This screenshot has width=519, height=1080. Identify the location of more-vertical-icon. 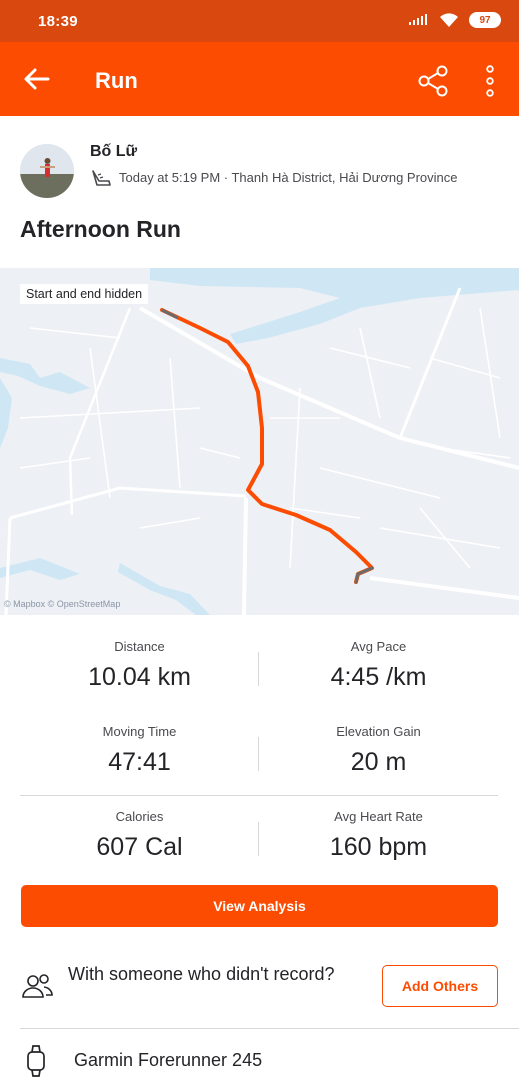
(490, 81).